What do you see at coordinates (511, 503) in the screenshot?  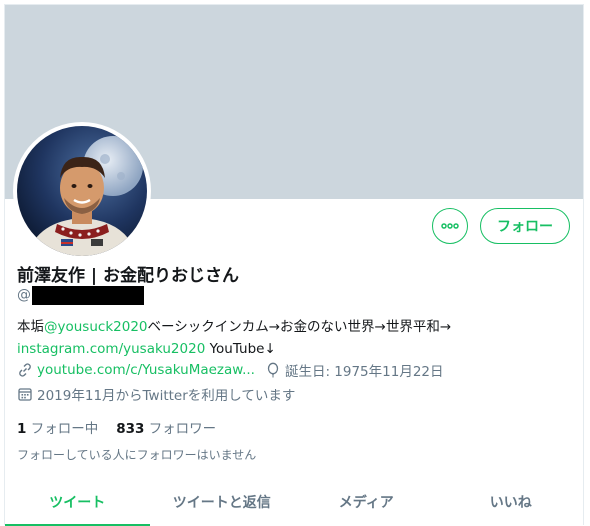 I see `tab-likes: いいね` at bounding box center [511, 503].